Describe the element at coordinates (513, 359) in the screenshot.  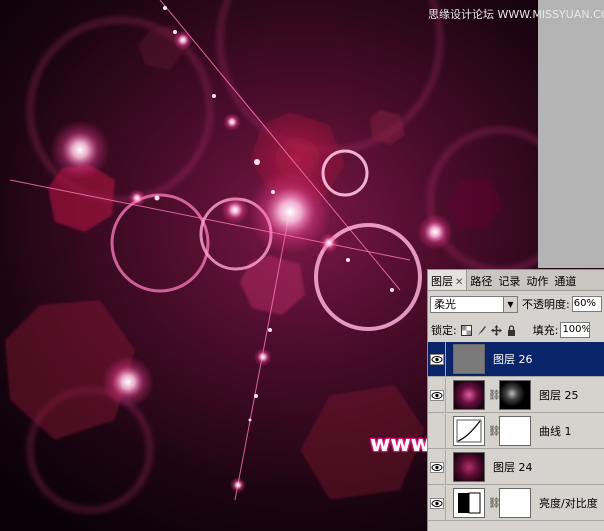
I see `layer-name: 图层 26` at that location.